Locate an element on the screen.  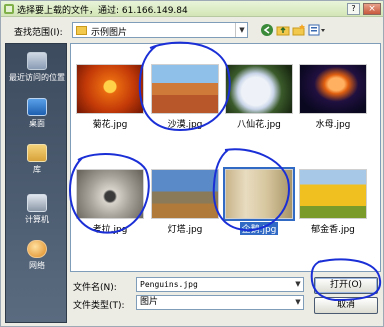
filename-input: Penguins.jpg is located at coordinates (220, 284).